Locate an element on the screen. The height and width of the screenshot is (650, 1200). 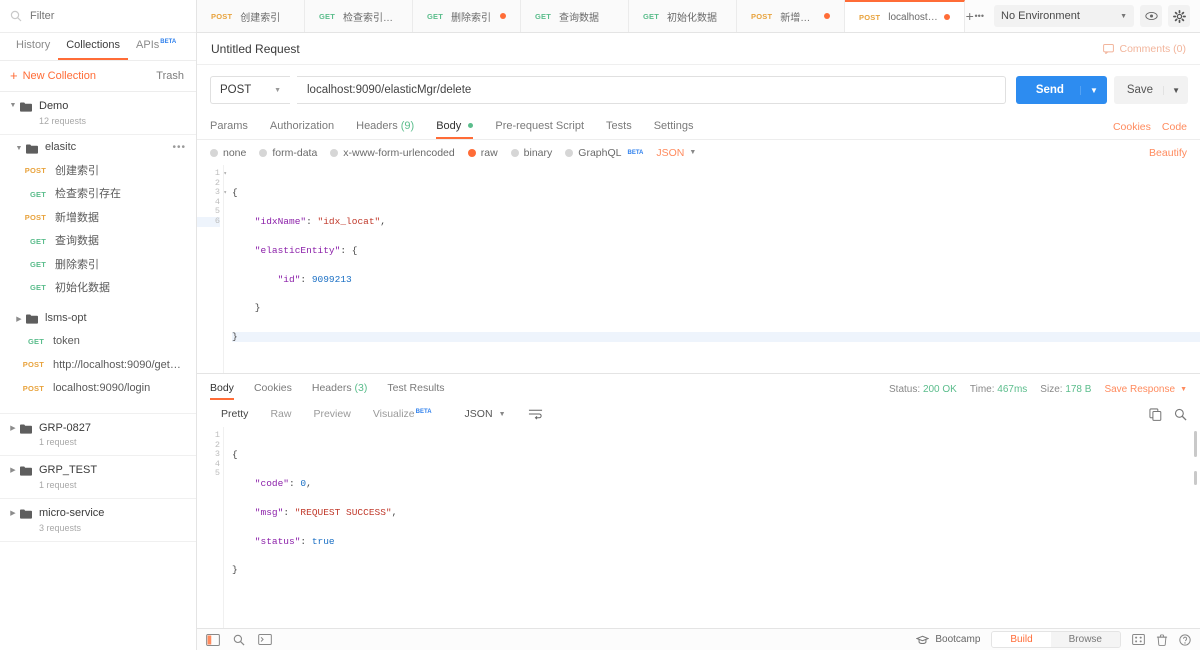
sidebar-tab-history: History is located at coordinates (33, 45).